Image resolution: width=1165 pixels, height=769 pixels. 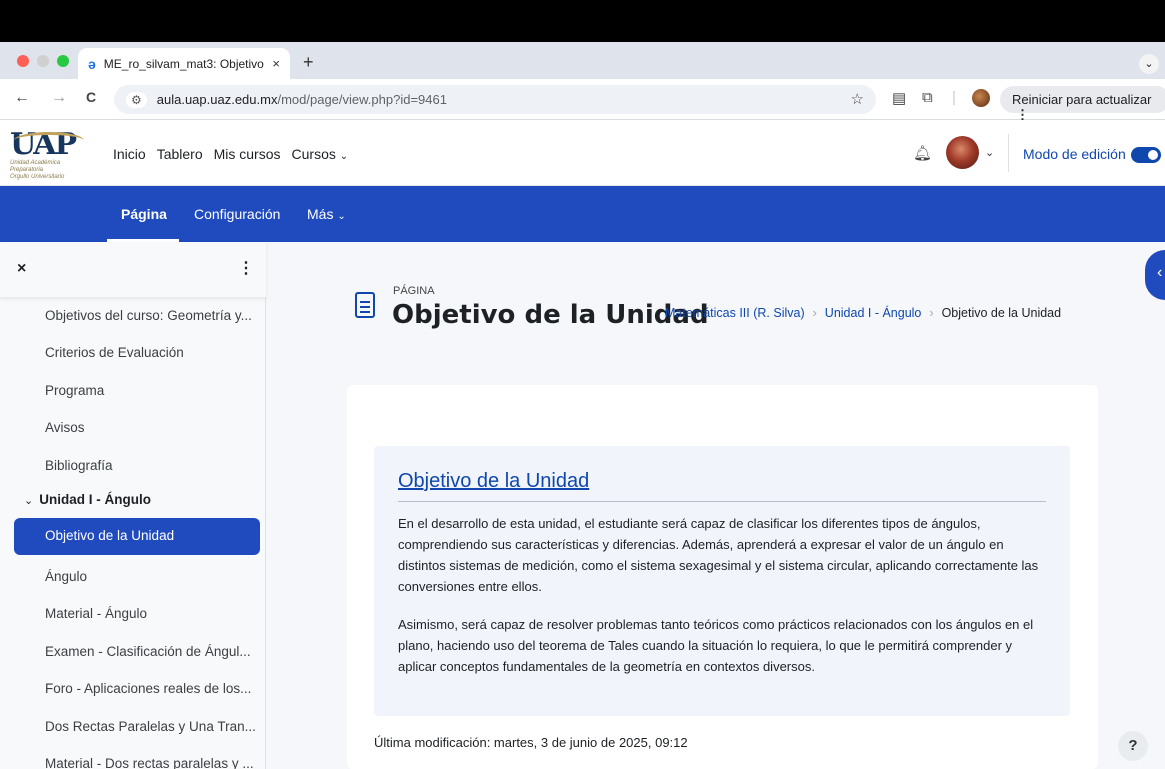 What do you see at coordinates (136, 99) in the screenshot?
I see `site-info-icon: ⚙` at bounding box center [136, 99].